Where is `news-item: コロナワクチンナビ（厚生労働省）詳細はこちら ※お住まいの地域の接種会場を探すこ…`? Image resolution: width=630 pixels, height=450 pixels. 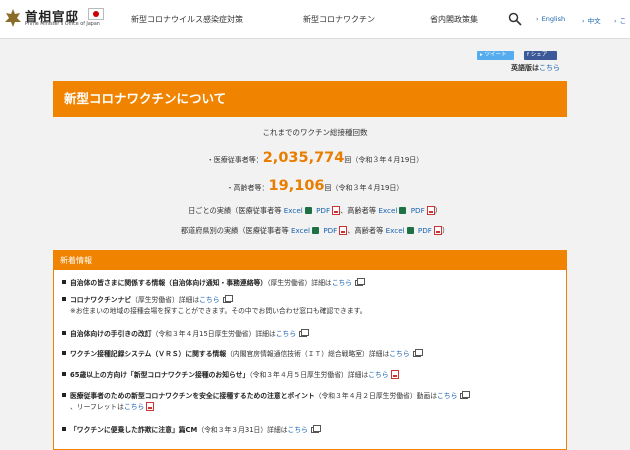 news-item: コロナワクチンナビ（厚生労働省）詳細はこちら ※お住まいの地域の接種会場を探すこ… is located at coordinates (214, 305).